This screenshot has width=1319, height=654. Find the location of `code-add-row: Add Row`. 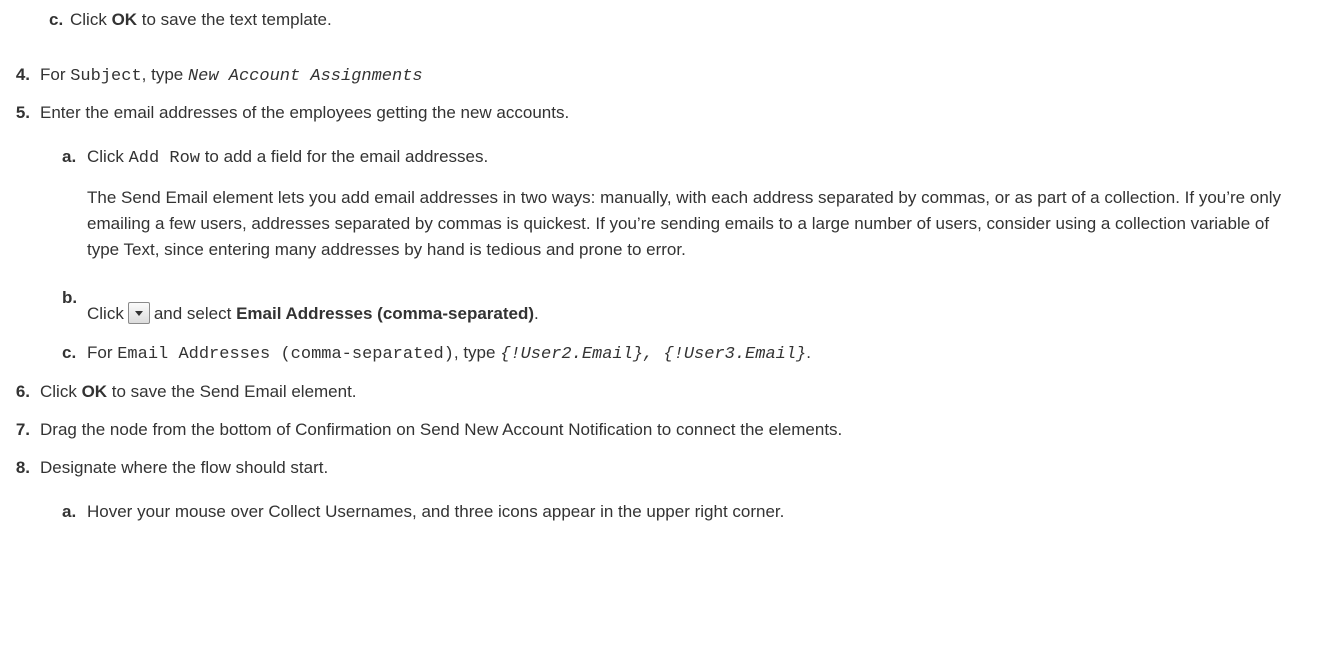

code-add-row: Add Row is located at coordinates (164, 158).